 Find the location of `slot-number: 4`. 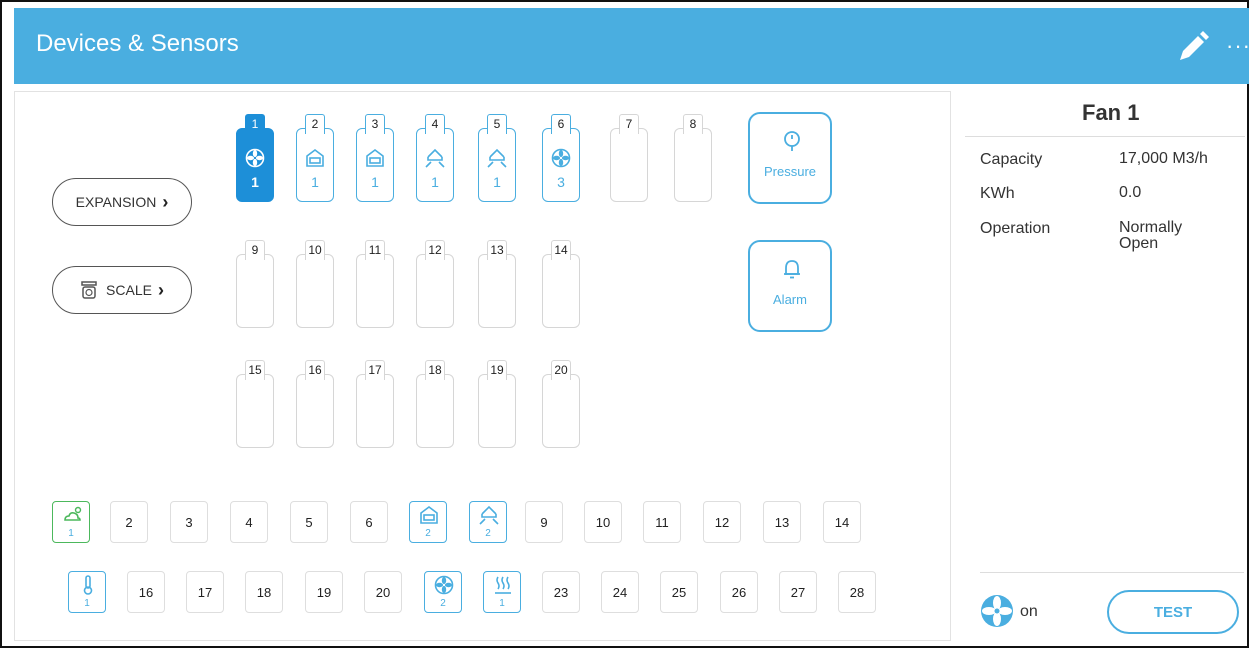

slot-number: 4 is located at coordinates (435, 124).